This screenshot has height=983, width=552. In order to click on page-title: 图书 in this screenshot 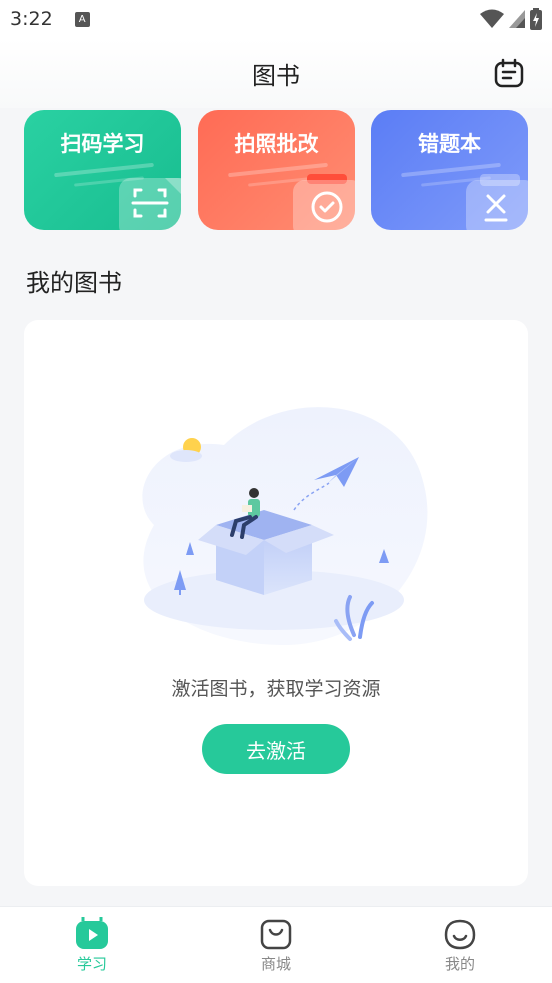, I will do `click(276, 76)`.